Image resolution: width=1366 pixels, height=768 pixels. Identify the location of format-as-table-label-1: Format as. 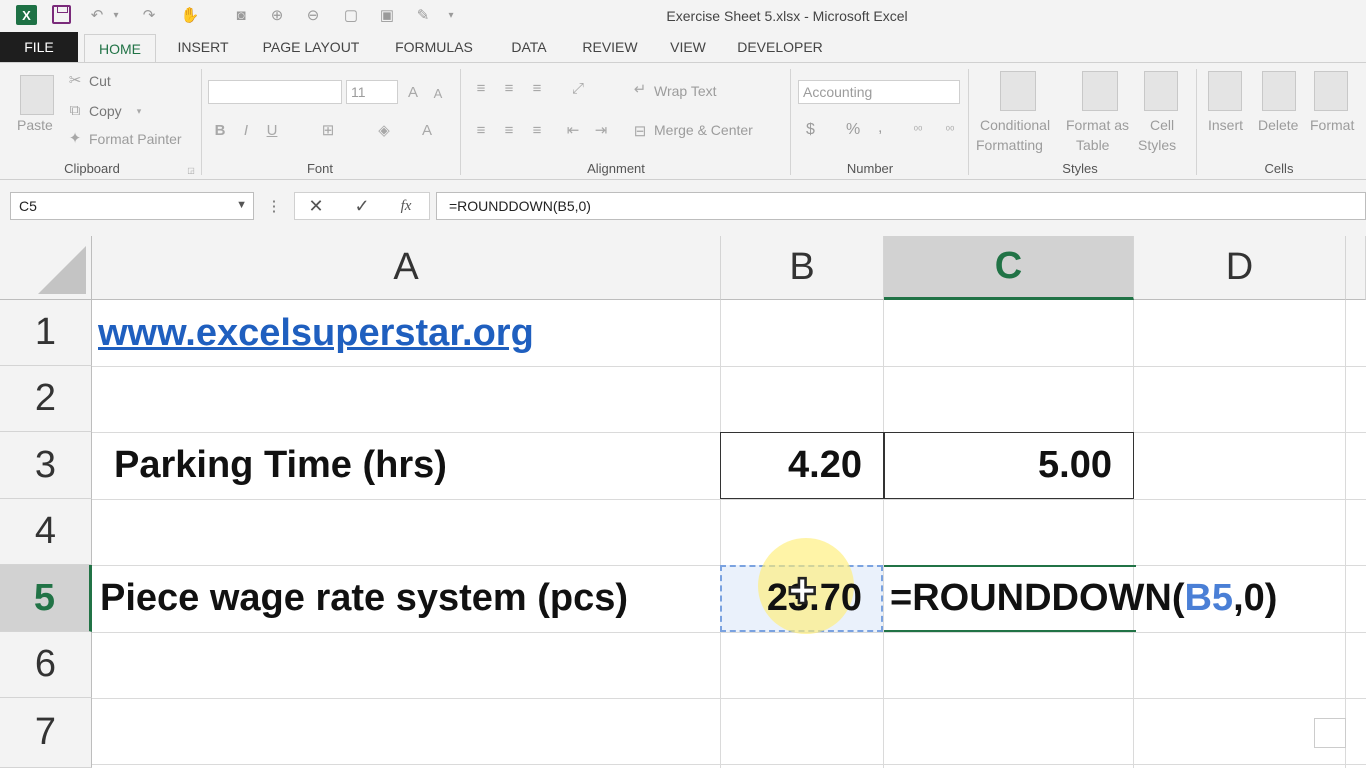
(1097, 125).